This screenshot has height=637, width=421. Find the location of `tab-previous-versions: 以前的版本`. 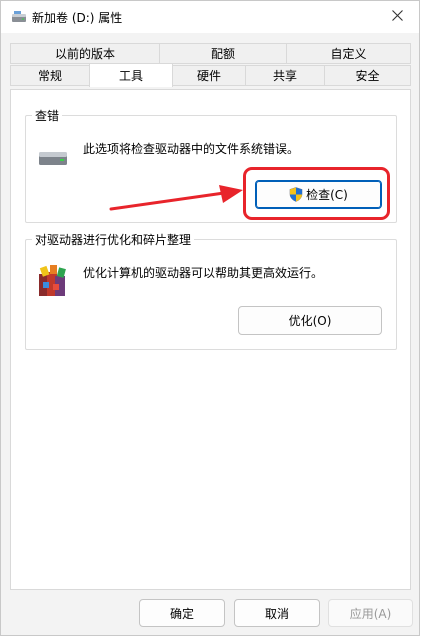

tab-previous-versions: 以前的版本 is located at coordinates (85, 53).